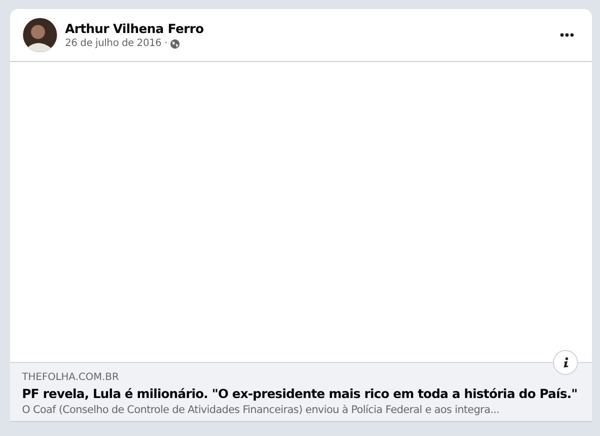 The image size is (600, 436). What do you see at coordinates (113, 43) in the screenshot?
I see `post-date: 26 de julho de 2016` at bounding box center [113, 43].